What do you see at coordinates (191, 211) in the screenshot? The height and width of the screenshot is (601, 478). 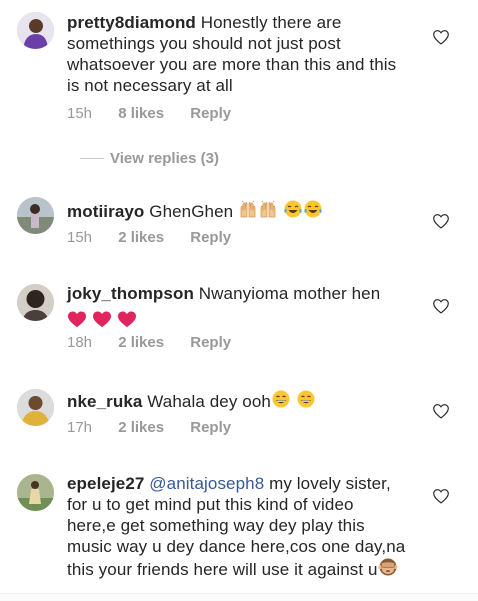 I see `comment-body: GhenGhen` at bounding box center [191, 211].